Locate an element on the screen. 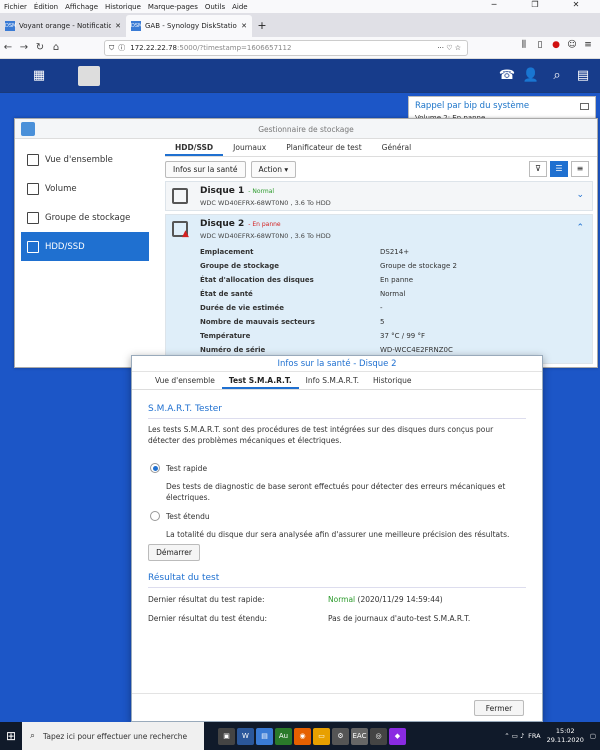 This screenshot has height=750, width=600. windows-start-icon: ⊞ is located at coordinates (11, 736).